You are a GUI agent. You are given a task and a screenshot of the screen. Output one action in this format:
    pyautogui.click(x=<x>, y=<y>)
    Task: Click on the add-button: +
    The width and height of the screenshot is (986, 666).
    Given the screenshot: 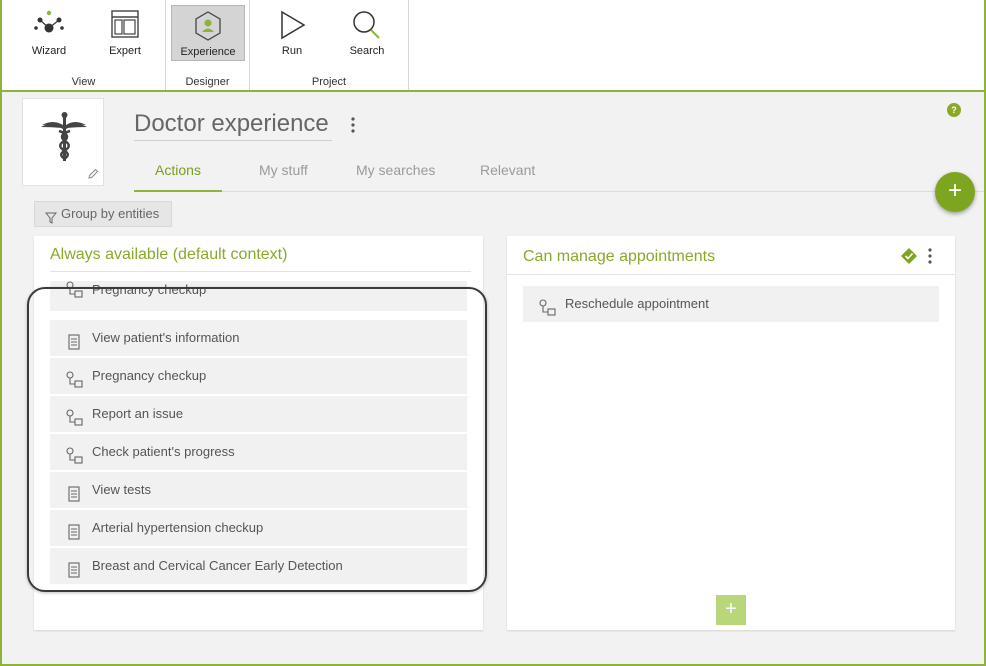 What is the action you would take?
    pyautogui.click(x=955, y=192)
    